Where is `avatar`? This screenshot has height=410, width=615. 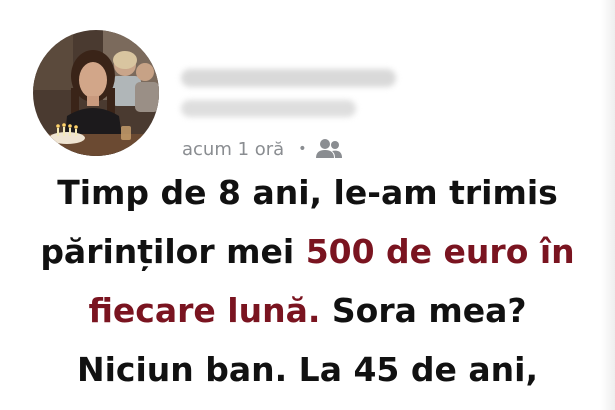 avatar is located at coordinates (96, 93).